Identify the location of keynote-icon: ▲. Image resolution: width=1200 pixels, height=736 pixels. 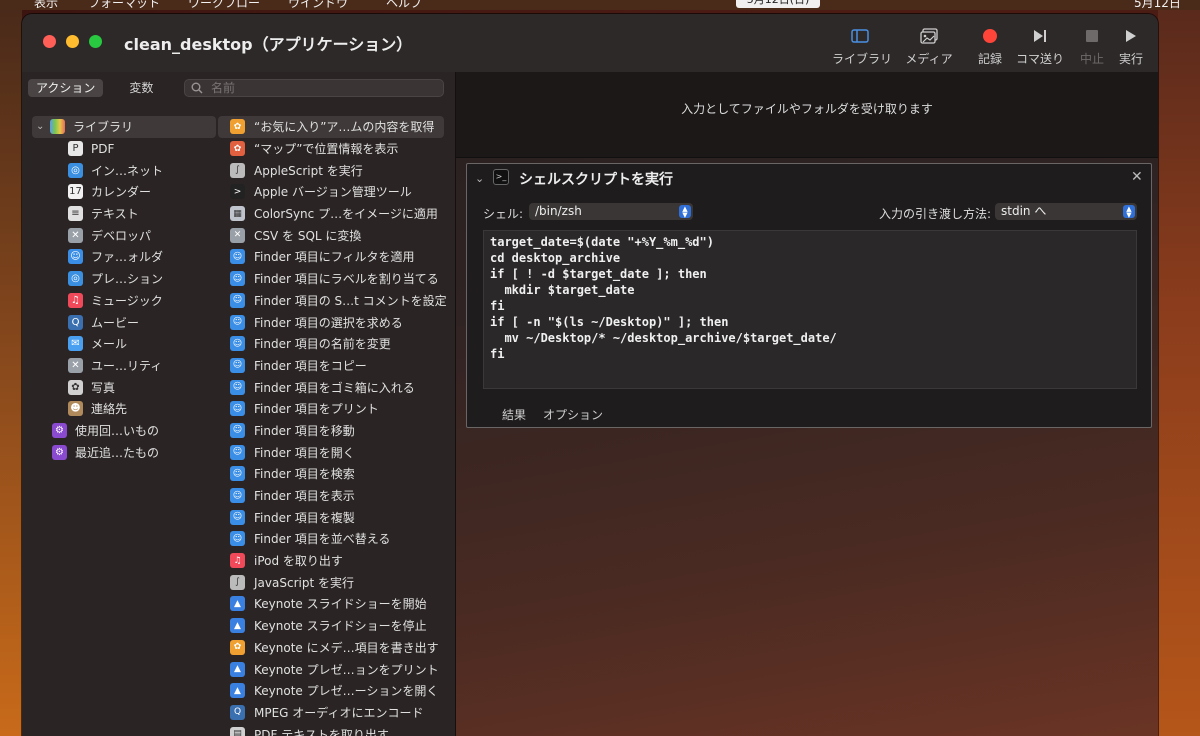
(237, 691).